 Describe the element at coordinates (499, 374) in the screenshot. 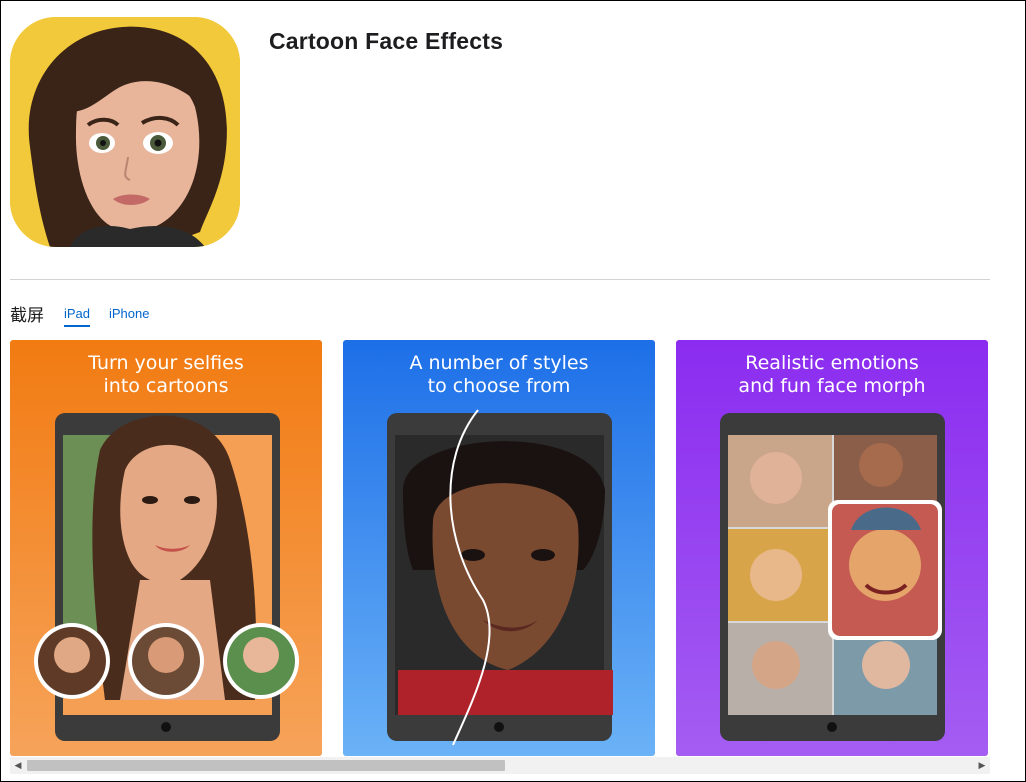

I see `screenshot-caption: A number of styles to choose from` at that location.